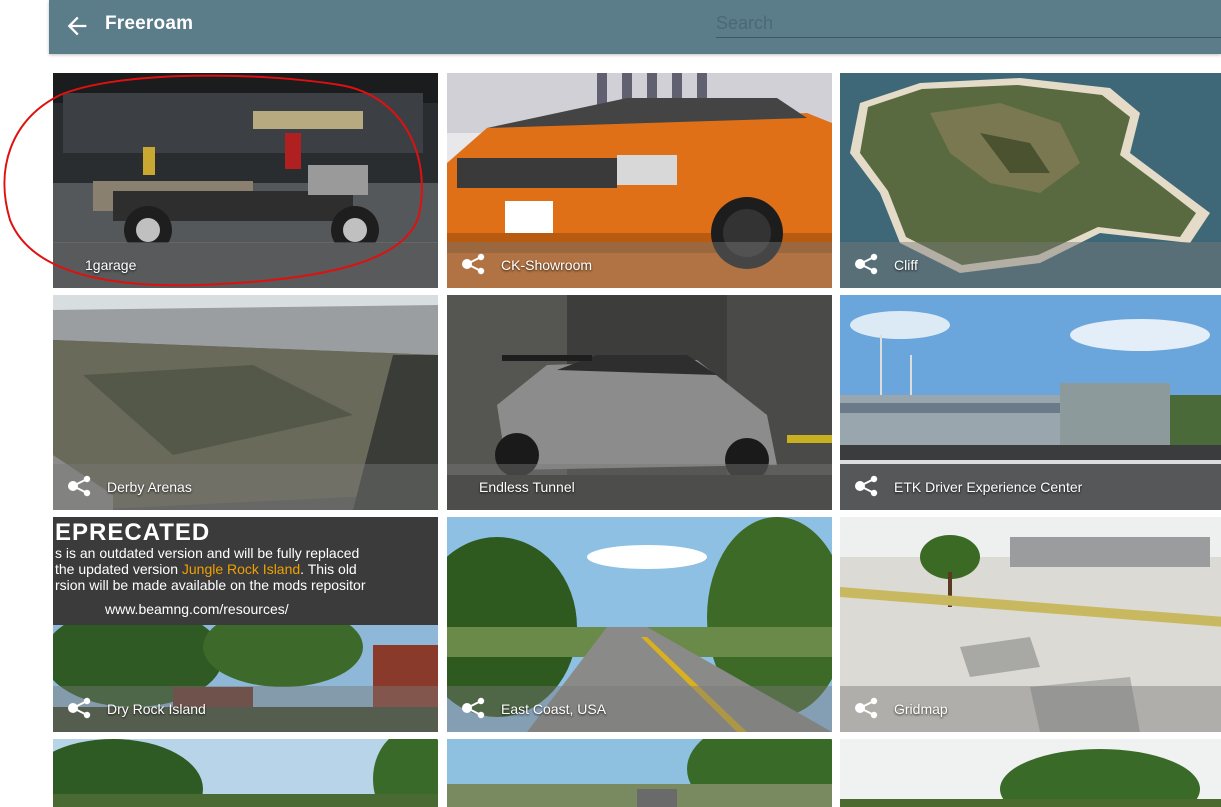 The height and width of the screenshot is (807, 1221). Describe the element at coordinates (1030, 180) in the screenshot. I see `level-tile-cliff: Cliff` at that location.